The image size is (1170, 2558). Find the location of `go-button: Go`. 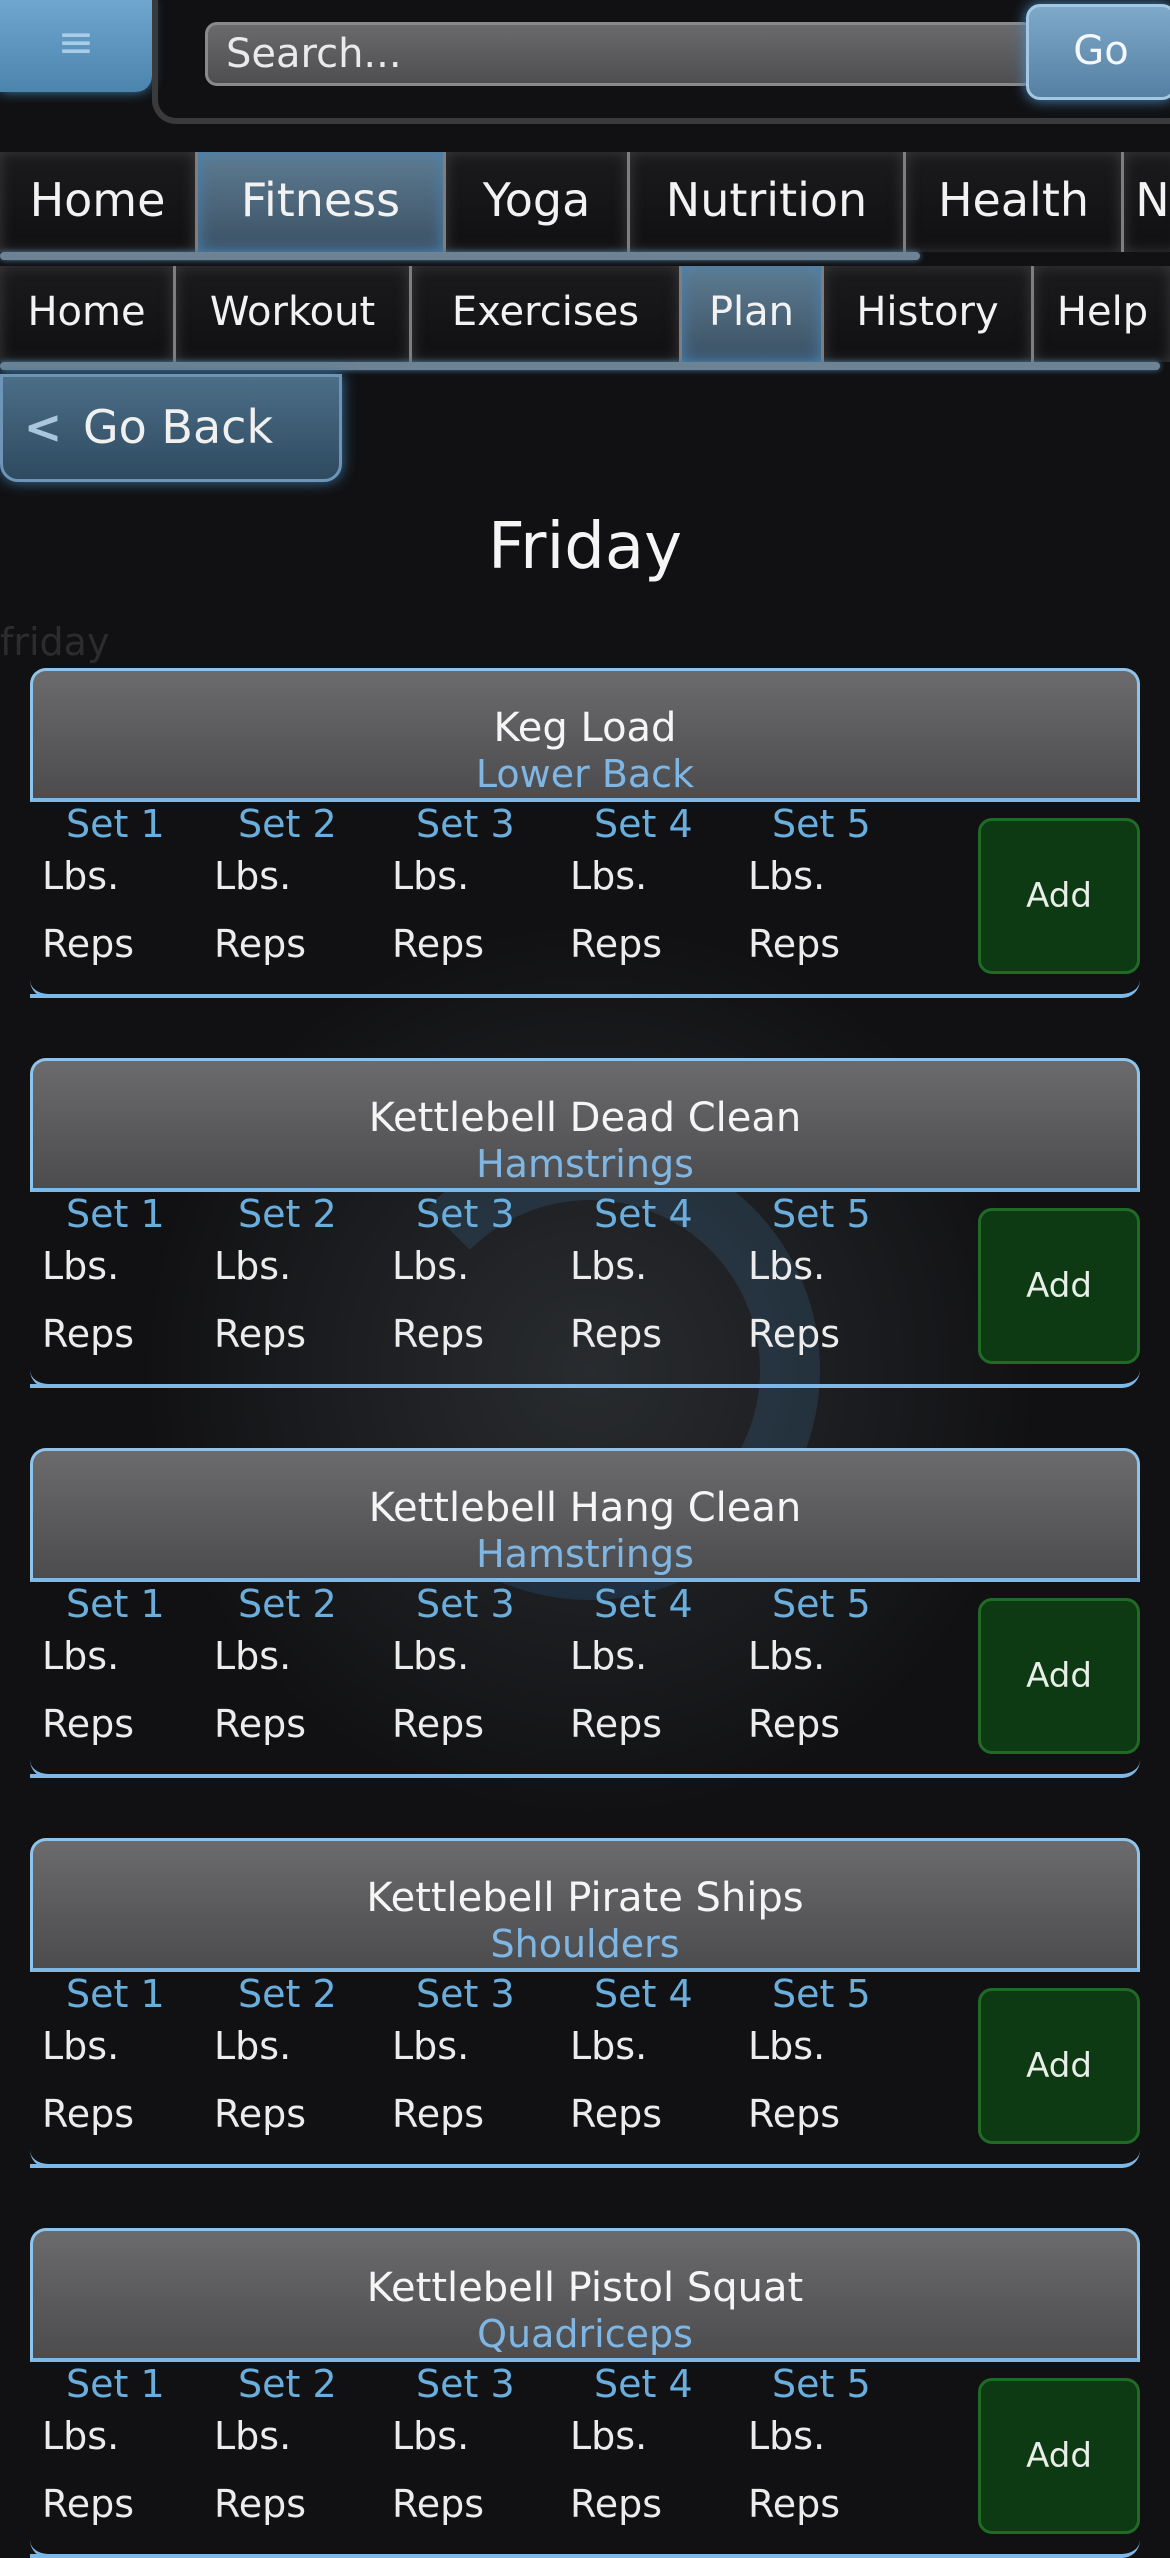

go-button: Go is located at coordinates (1098, 52).